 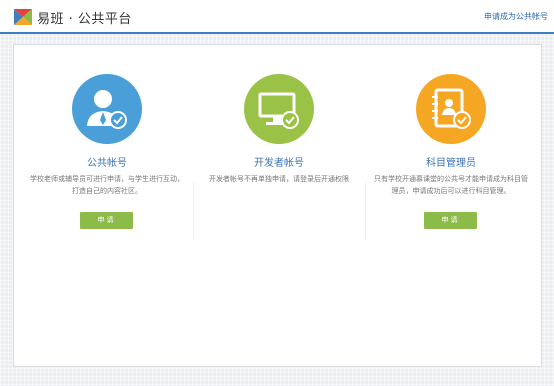 What do you see at coordinates (107, 109) in the screenshot?
I see `teacher-avatar-check-icon` at bounding box center [107, 109].